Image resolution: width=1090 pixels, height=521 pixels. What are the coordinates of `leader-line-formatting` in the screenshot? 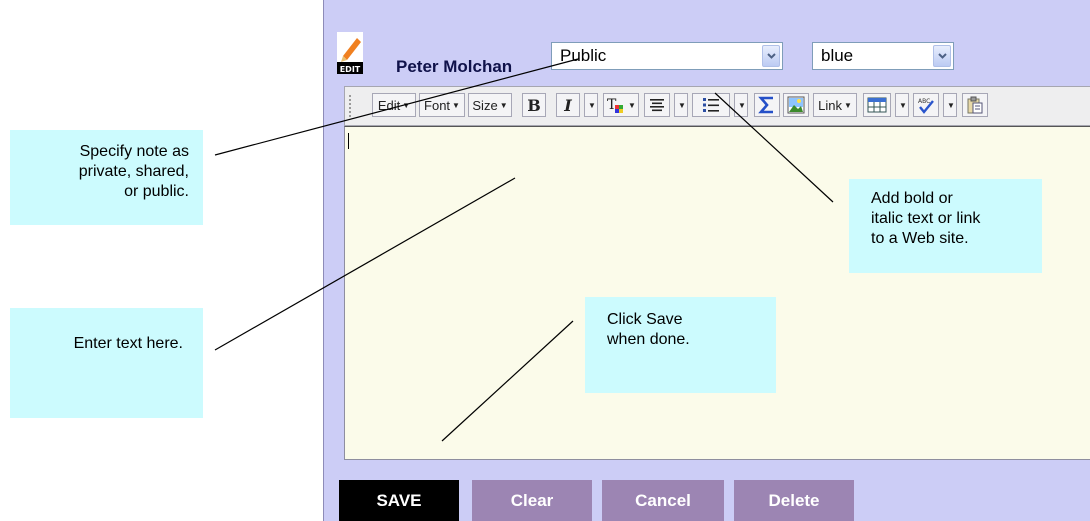 It's located at (774, 147).